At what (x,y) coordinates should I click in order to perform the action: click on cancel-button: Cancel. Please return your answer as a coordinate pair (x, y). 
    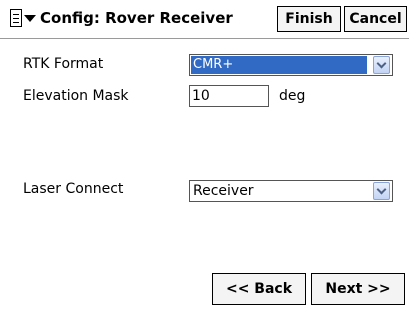
    Looking at the image, I should click on (375, 19).